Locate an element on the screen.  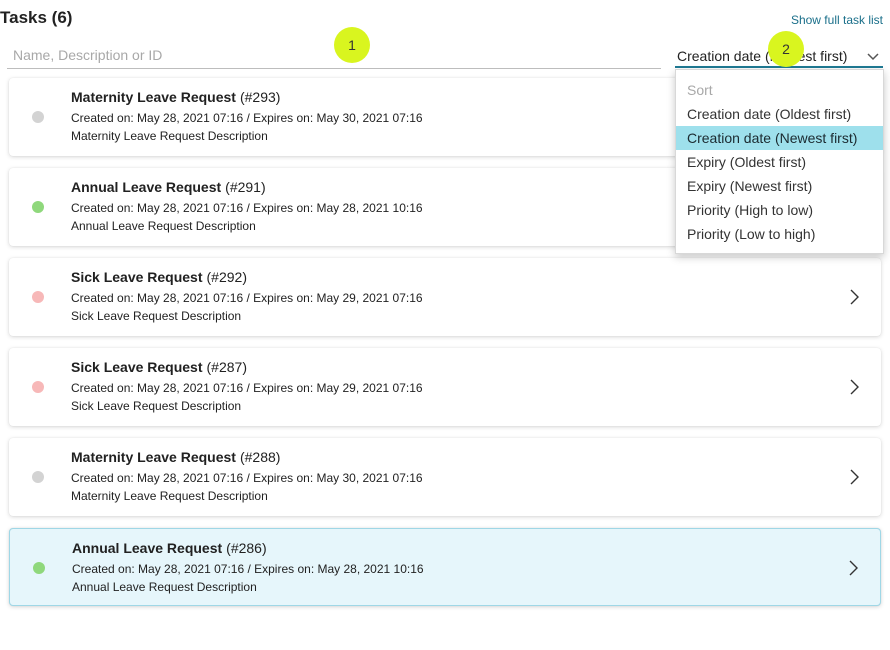
sort-menu-header: Sort is located at coordinates (700, 90).